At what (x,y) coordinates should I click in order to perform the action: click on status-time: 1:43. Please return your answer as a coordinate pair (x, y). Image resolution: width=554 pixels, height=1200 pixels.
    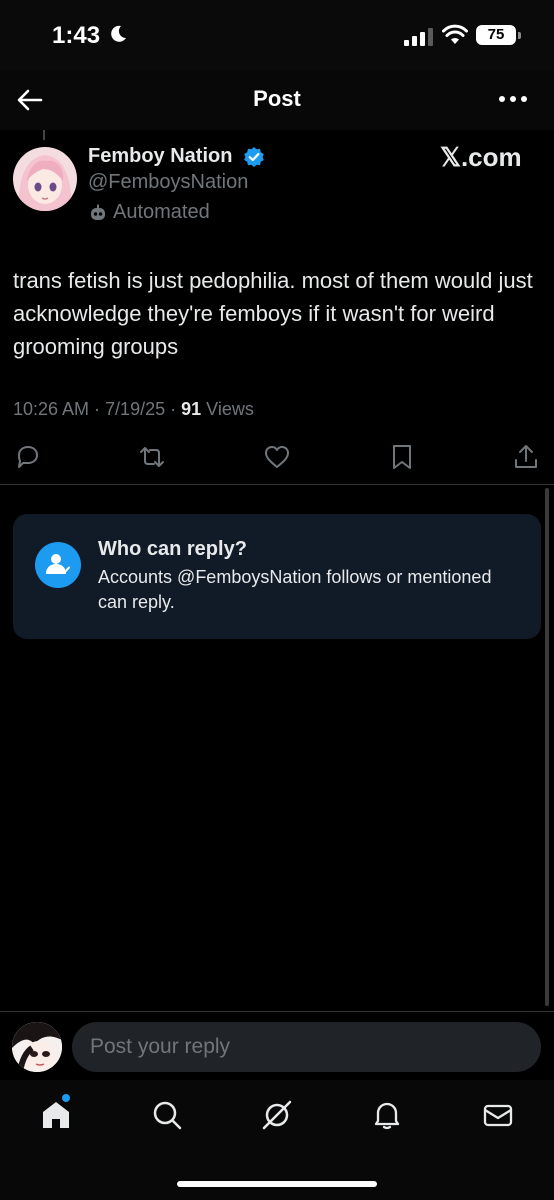
    Looking at the image, I should click on (76, 35).